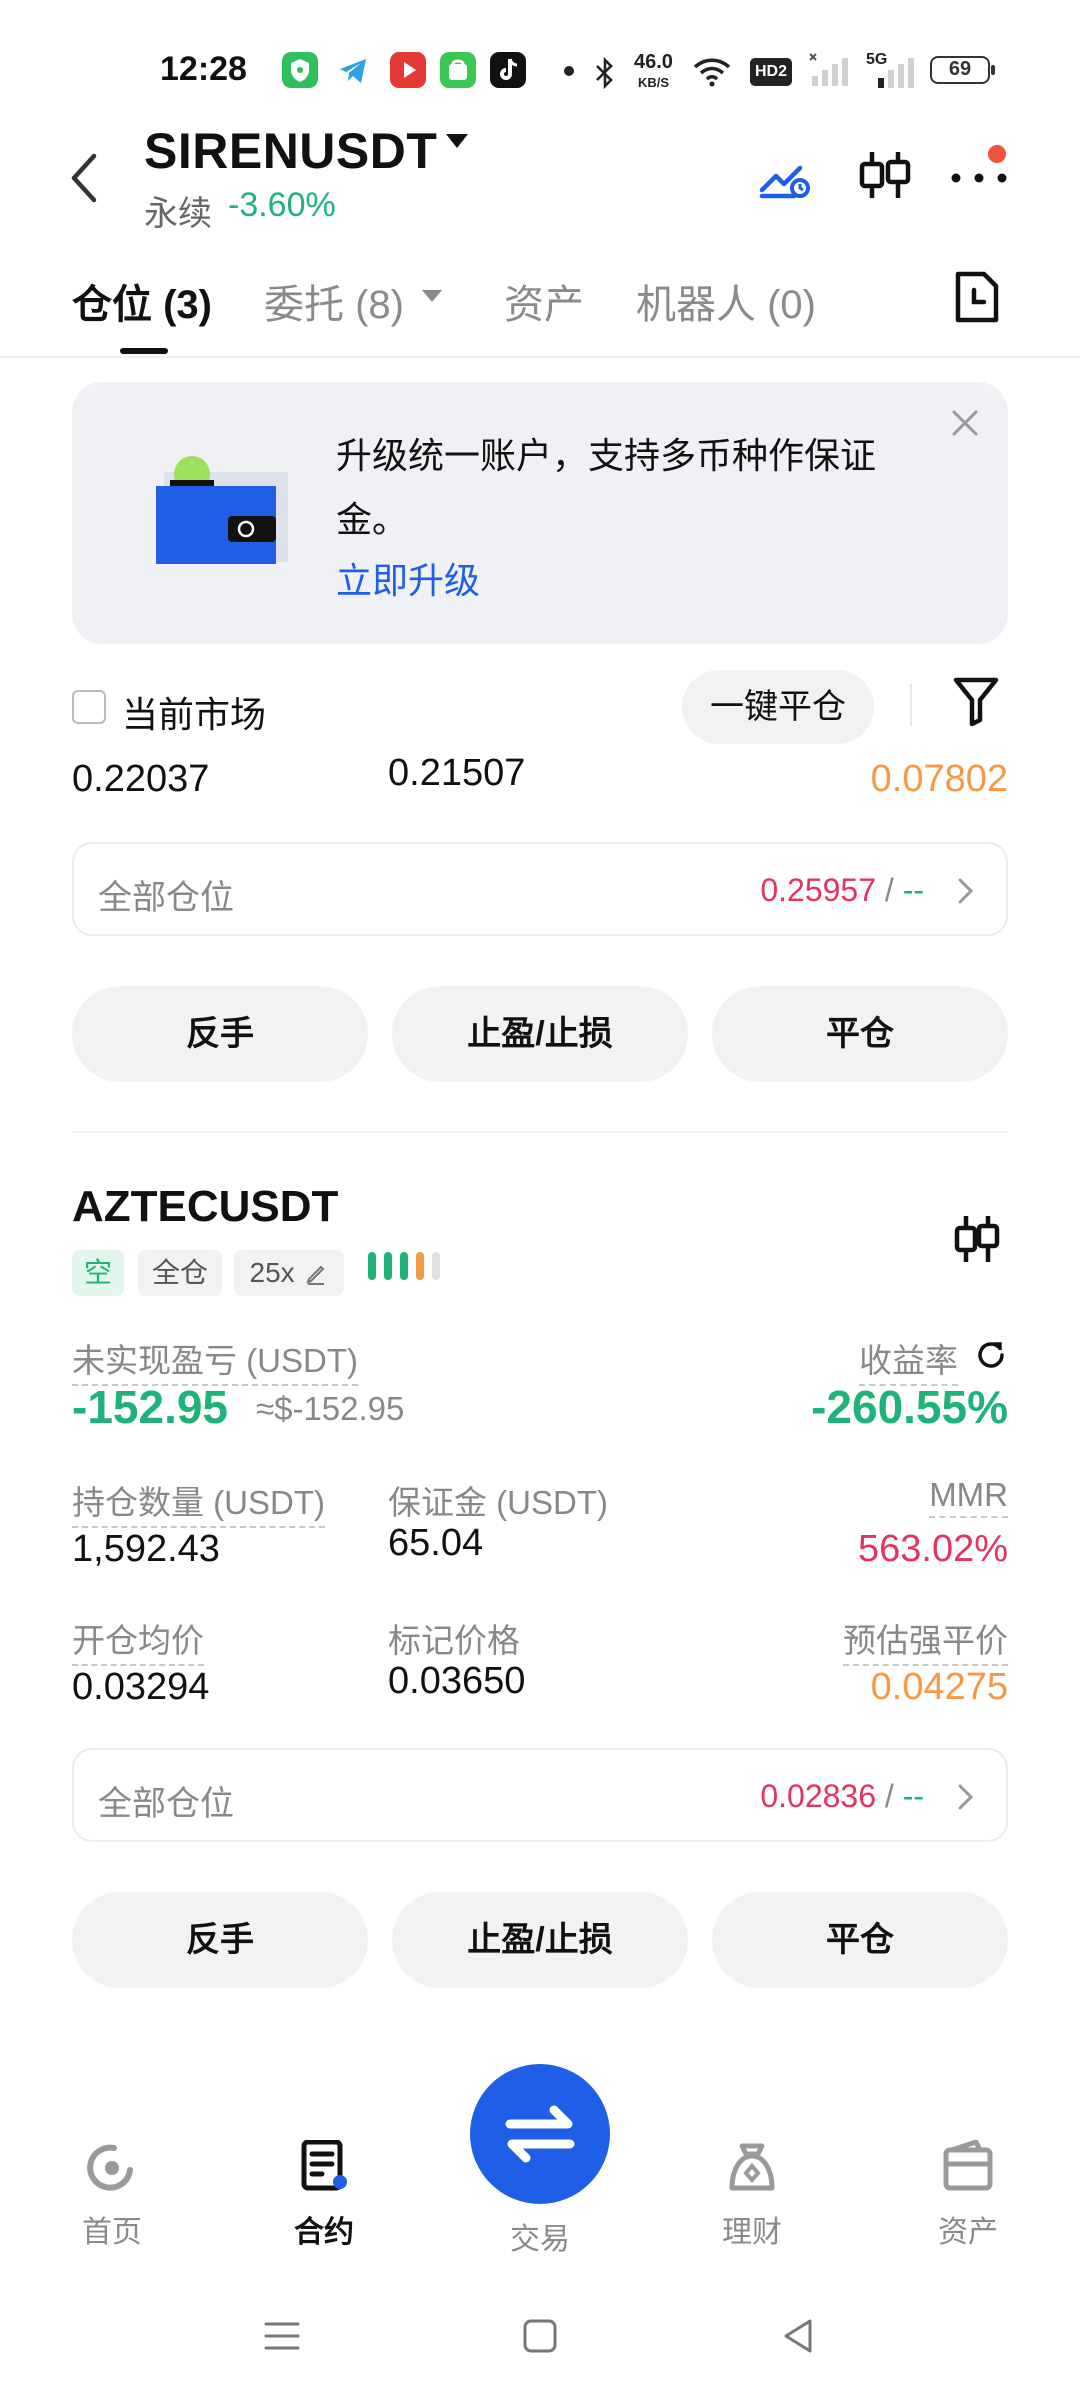  I want to click on card2-symbol: AZTECUSDT, so click(205, 1207).